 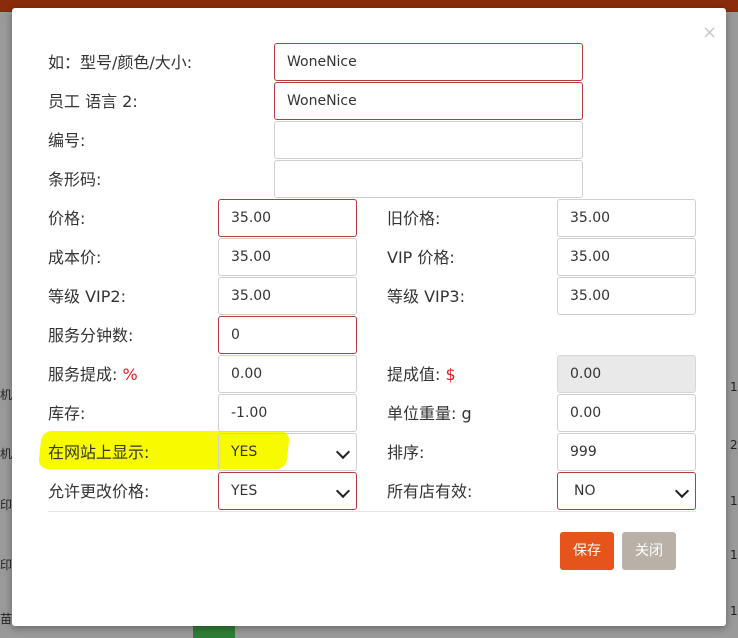 I want to click on label-barcode: 条形码:, so click(x=75, y=179).